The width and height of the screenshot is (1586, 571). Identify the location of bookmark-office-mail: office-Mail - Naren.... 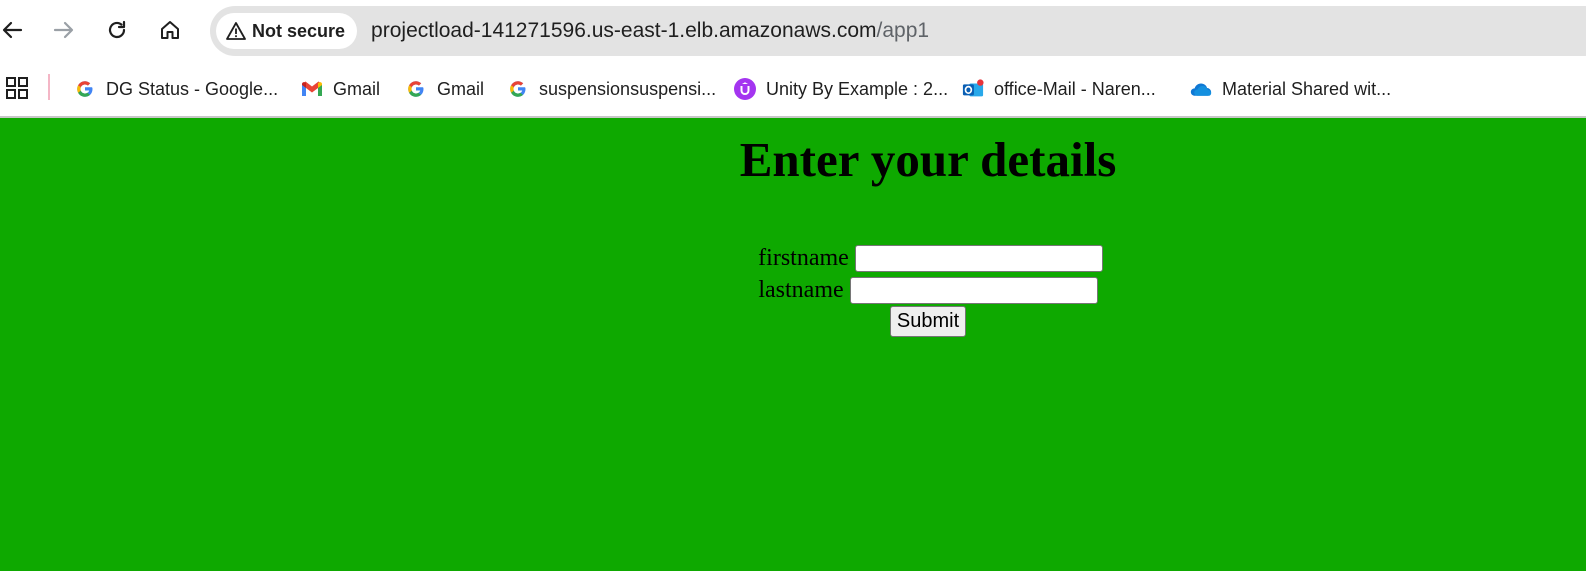
(1059, 89).